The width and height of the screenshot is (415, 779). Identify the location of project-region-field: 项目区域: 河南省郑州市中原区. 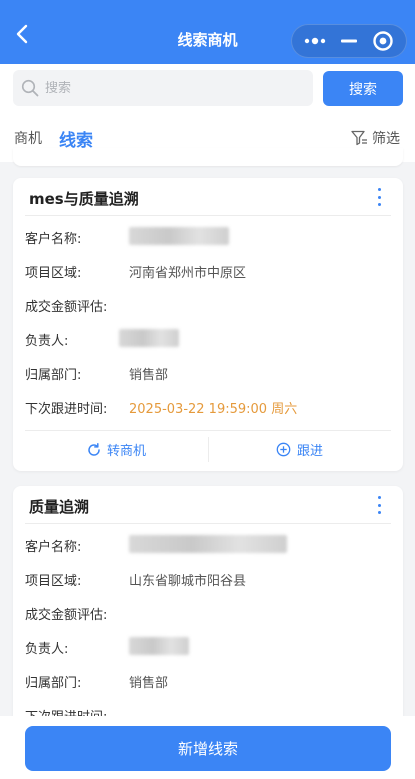
(208, 271).